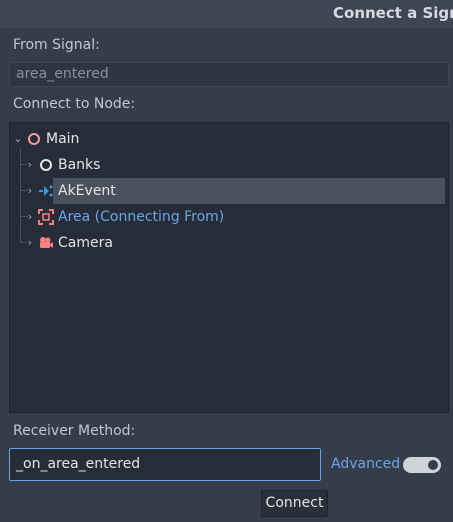 The image size is (453, 522). I want to click on connect-to-node-label: Connect to Node:, so click(74, 104).